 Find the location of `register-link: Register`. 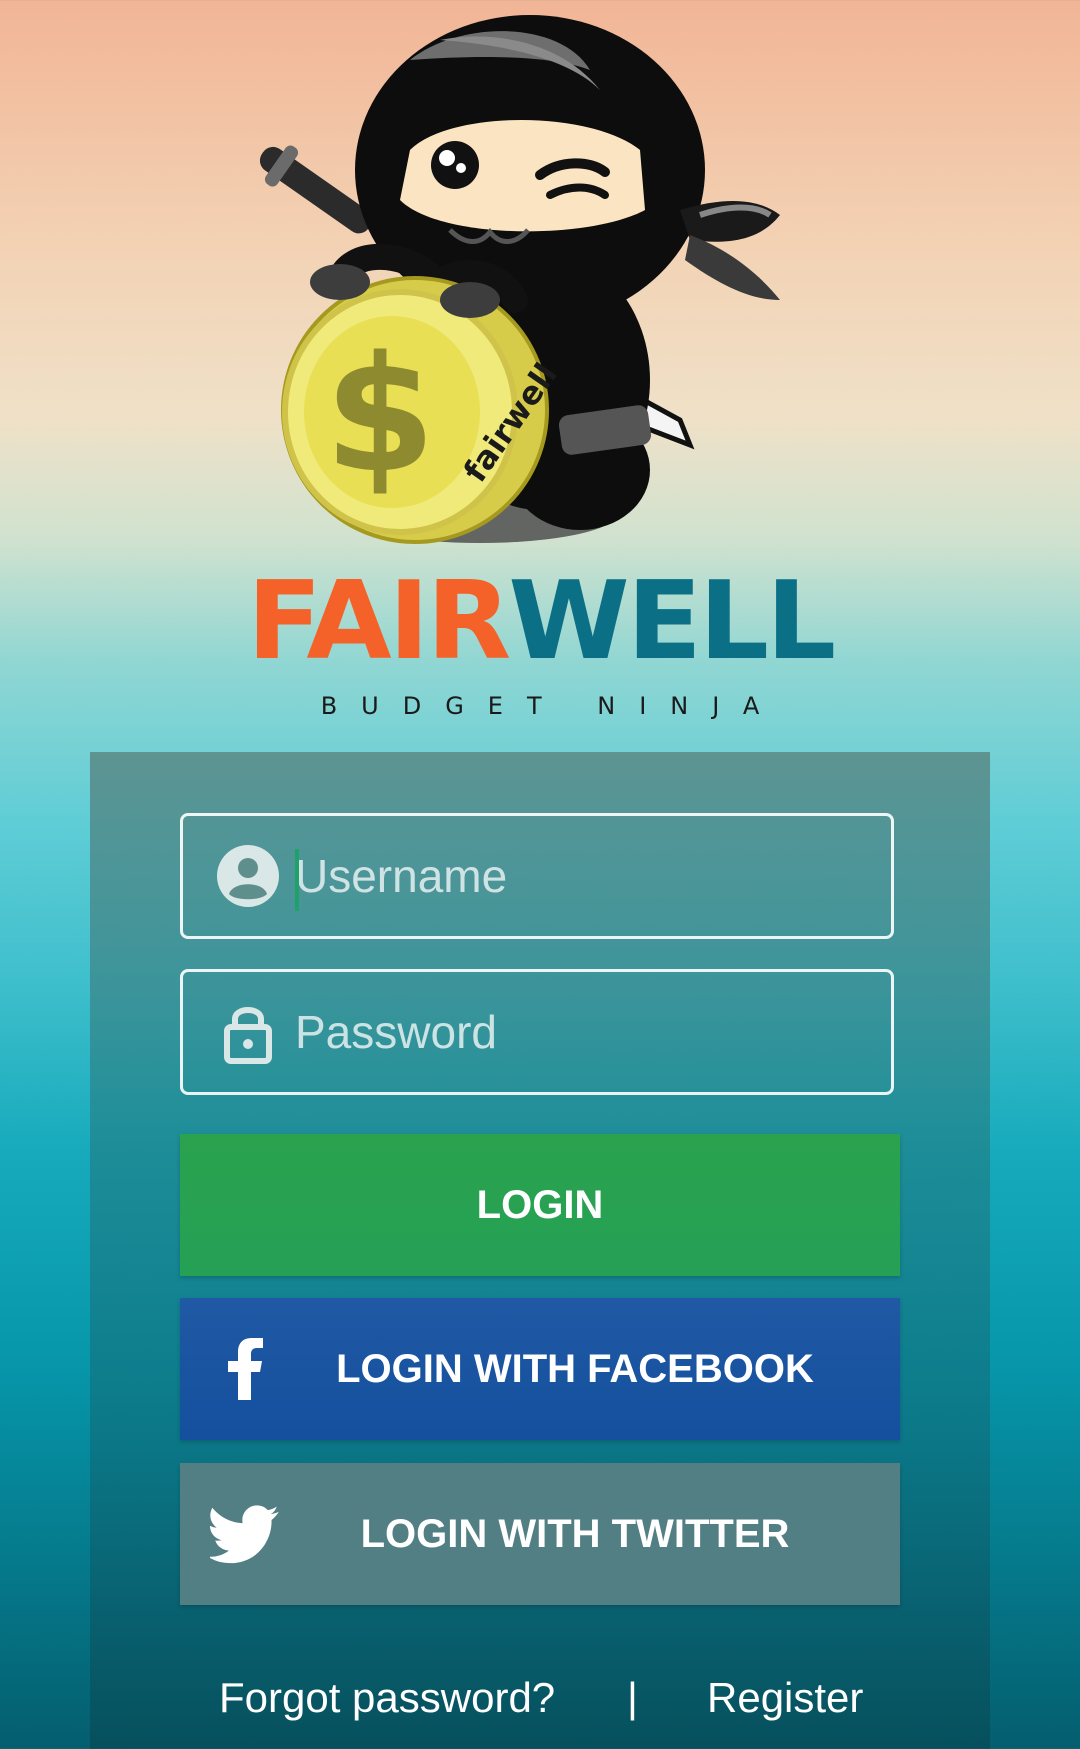

register-link: Register is located at coordinates (785, 1698).